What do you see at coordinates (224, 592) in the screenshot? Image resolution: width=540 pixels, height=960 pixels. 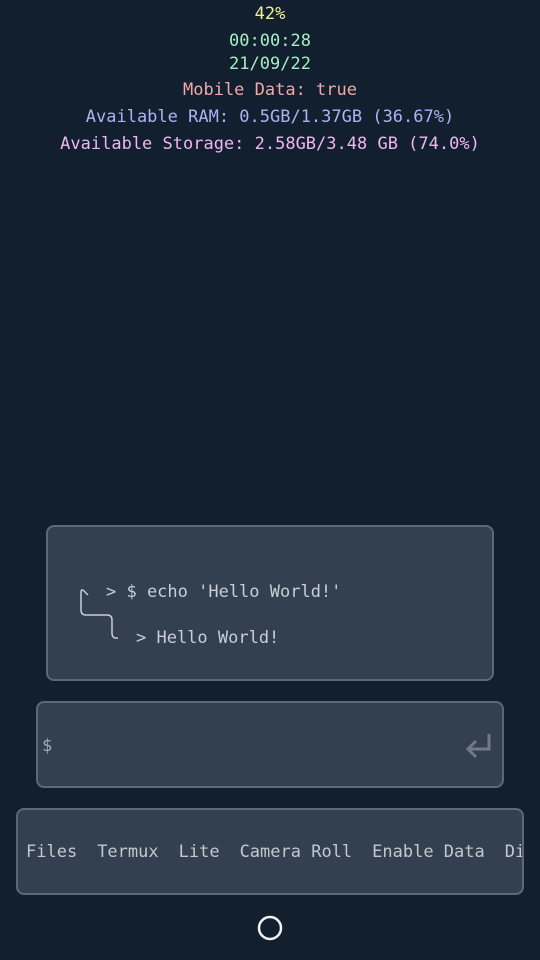 I see `terminal-command-line: > $ echo 'Hello World!'` at bounding box center [224, 592].